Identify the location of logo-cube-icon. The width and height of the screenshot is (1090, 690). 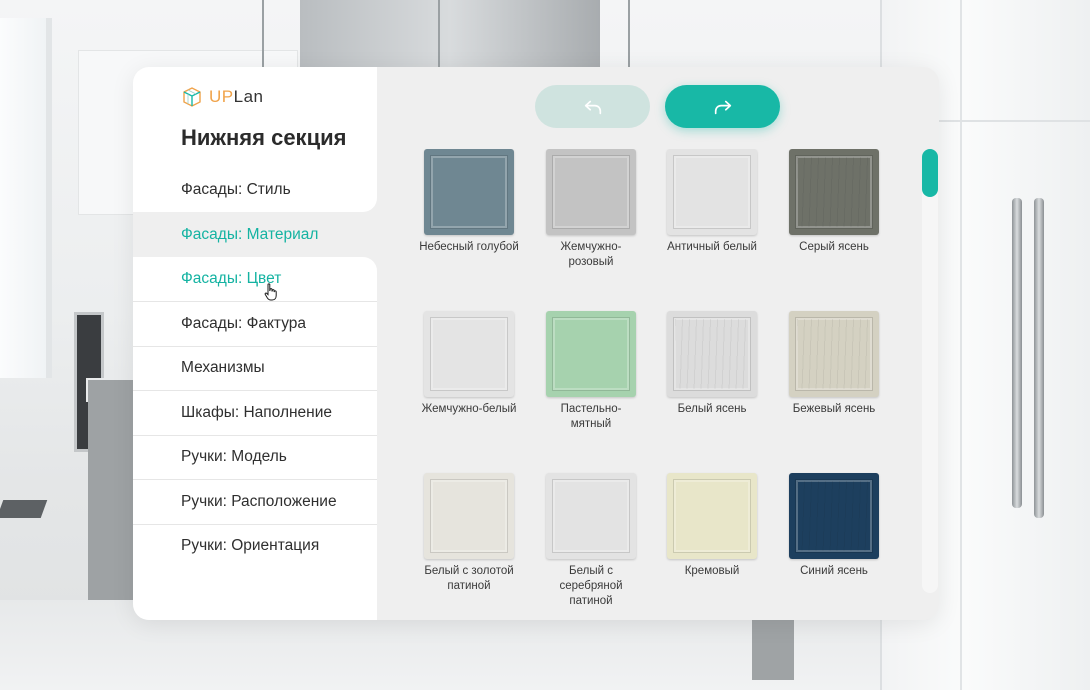
(192, 97).